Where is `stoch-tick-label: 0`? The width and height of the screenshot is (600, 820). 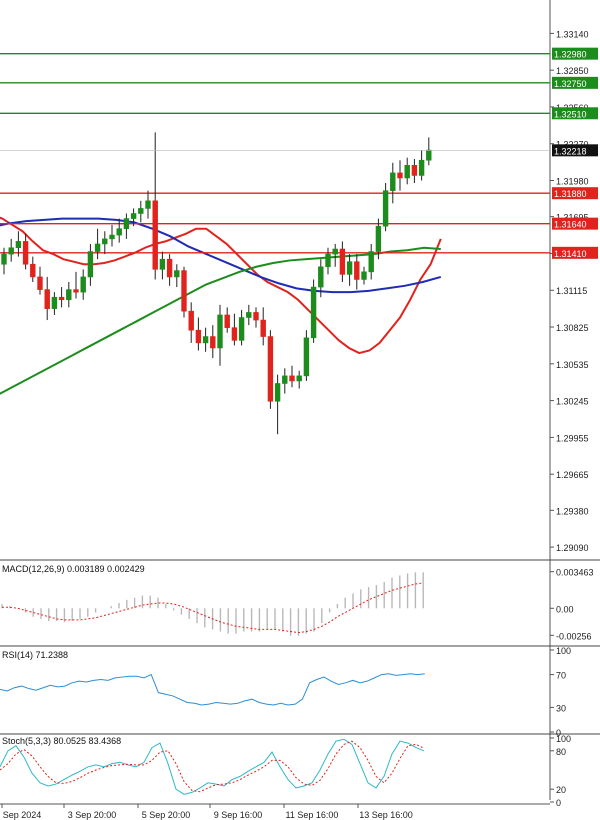
stoch-tick-label: 0 is located at coordinates (558, 803).